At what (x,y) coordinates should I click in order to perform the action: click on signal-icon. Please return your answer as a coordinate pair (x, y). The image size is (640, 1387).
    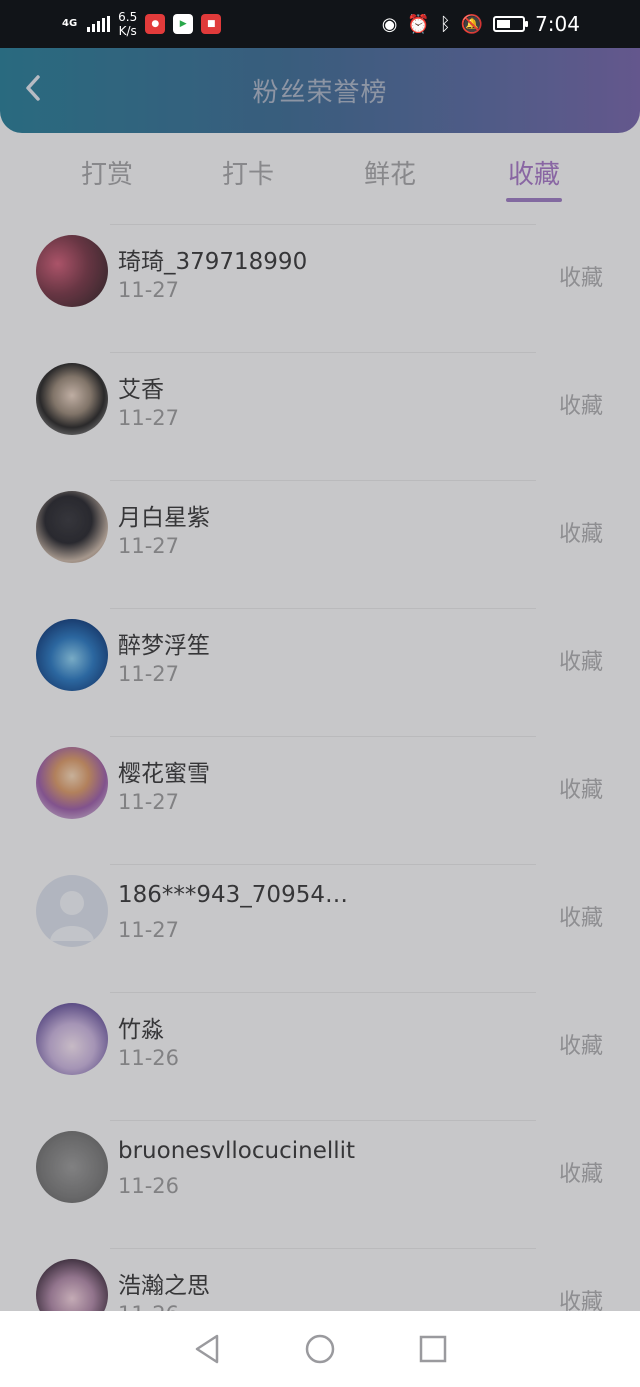
    Looking at the image, I should click on (99, 24).